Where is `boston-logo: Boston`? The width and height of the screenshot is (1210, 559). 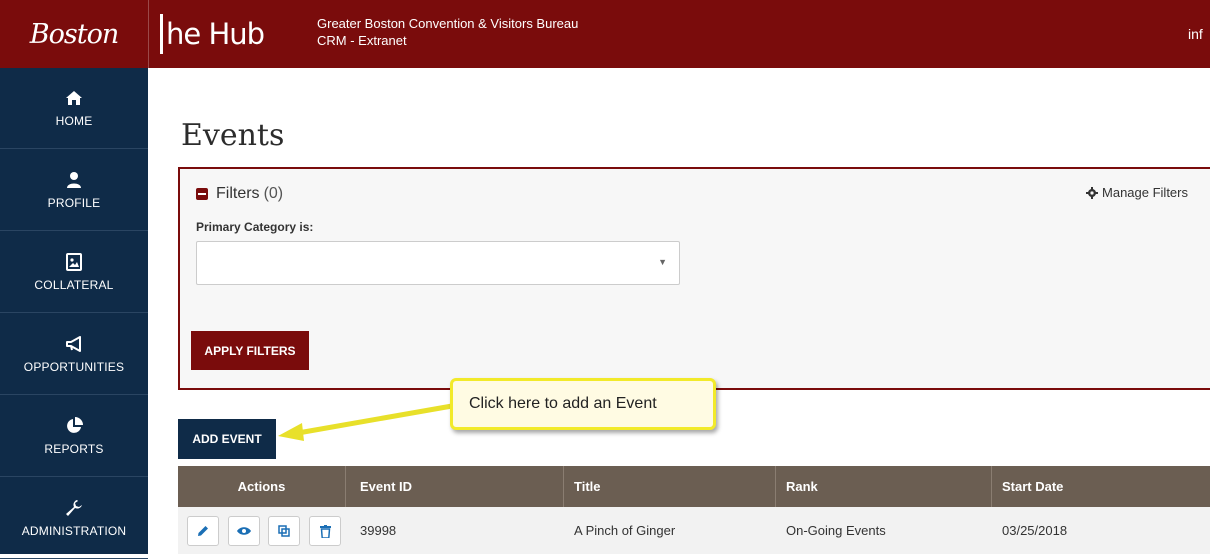
boston-logo: Boston is located at coordinates (74, 34).